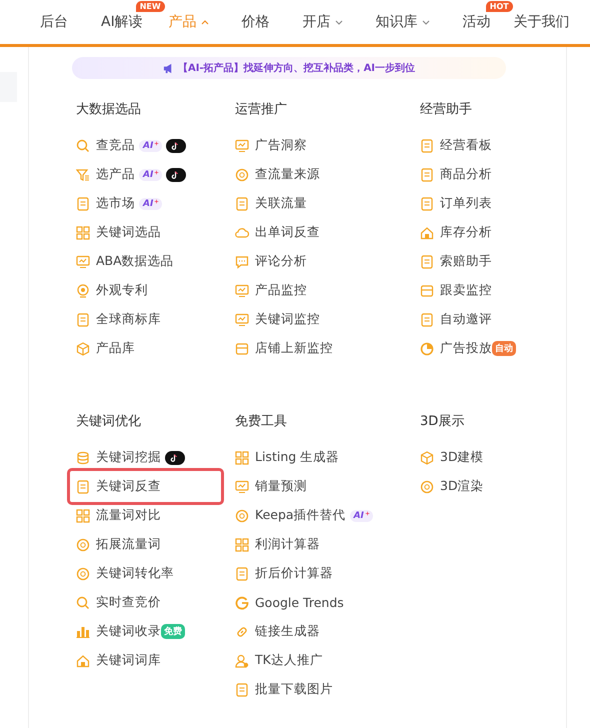 This screenshot has height=728, width=590. What do you see at coordinates (105, 348) in the screenshot?
I see `menu-item: 产品库` at bounding box center [105, 348].